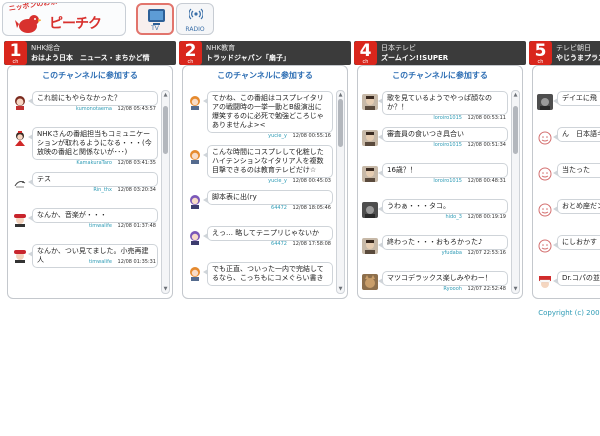  I want to click on message-username: Rin_thx, so click(102, 190).